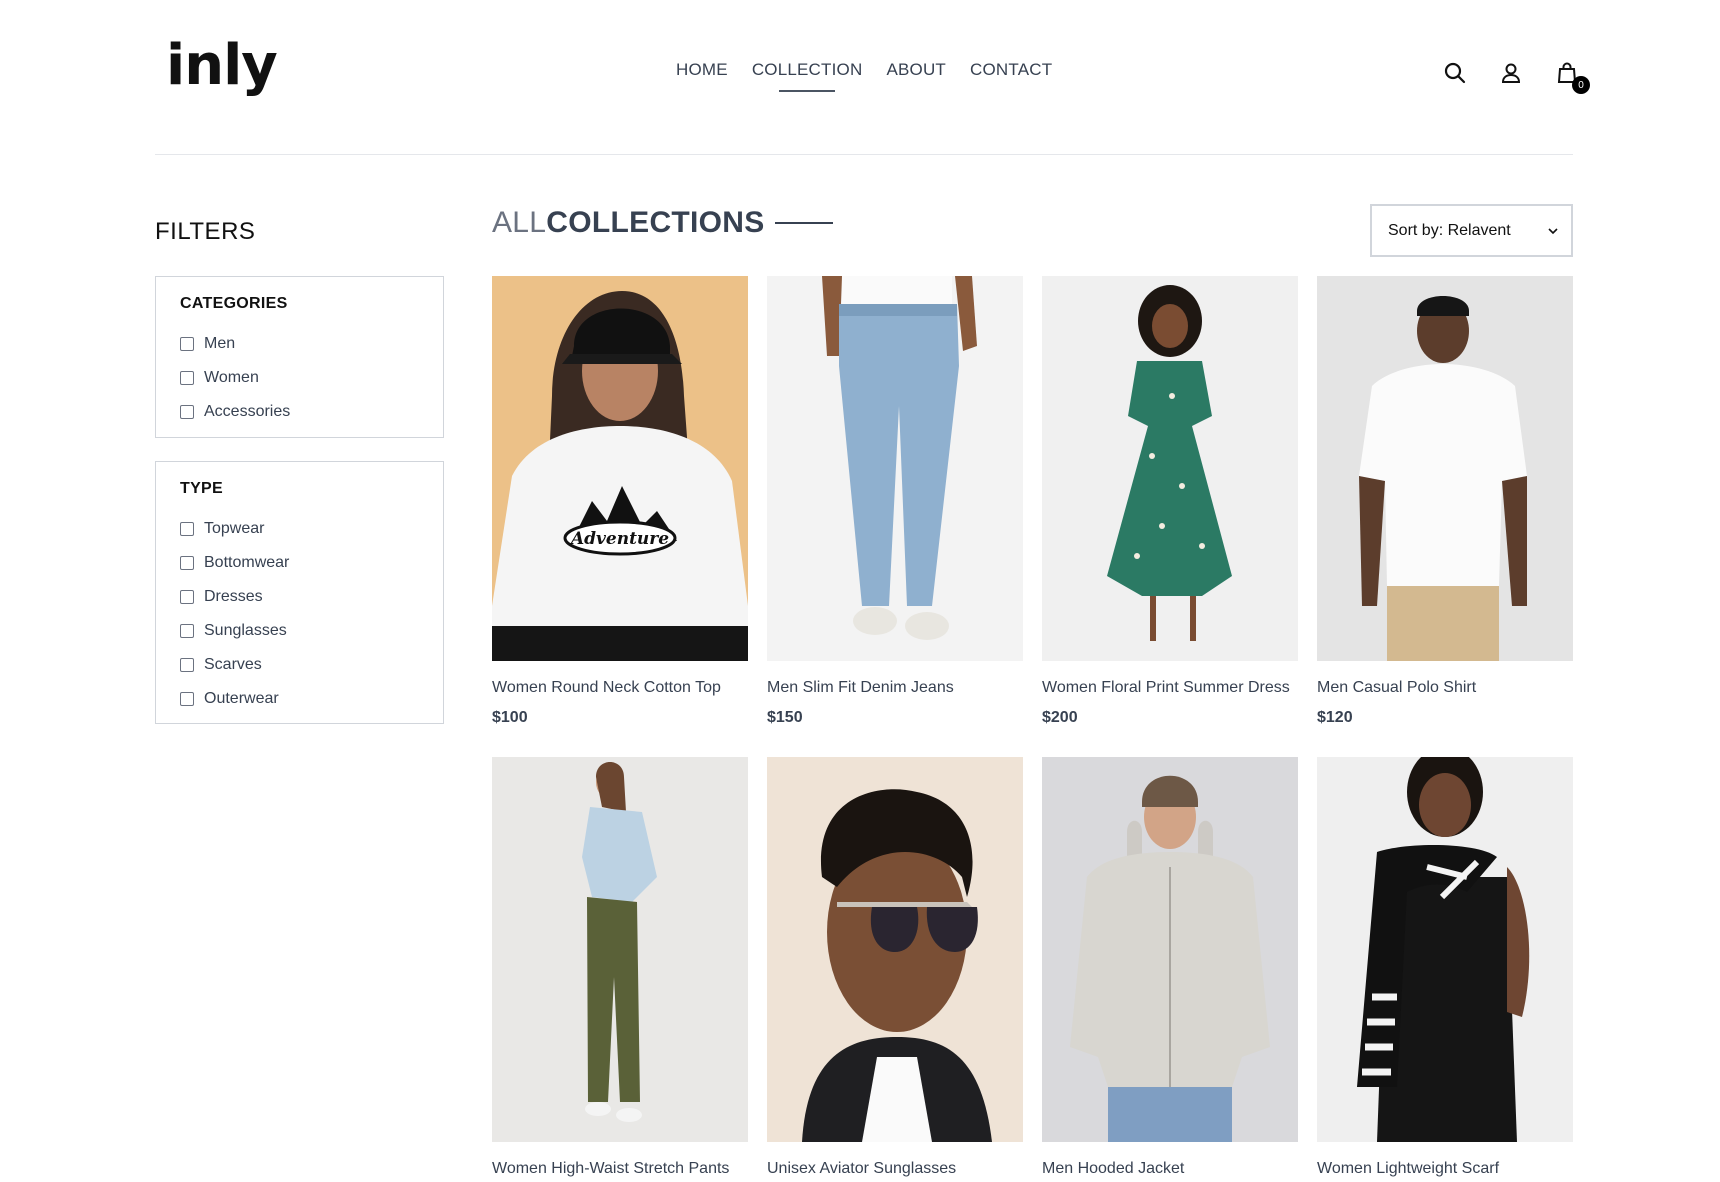 This screenshot has width=1720, height=1182. What do you see at coordinates (620, 1169) in the screenshot?
I see `product-name: Women High-Waist Stretch Pants` at bounding box center [620, 1169].